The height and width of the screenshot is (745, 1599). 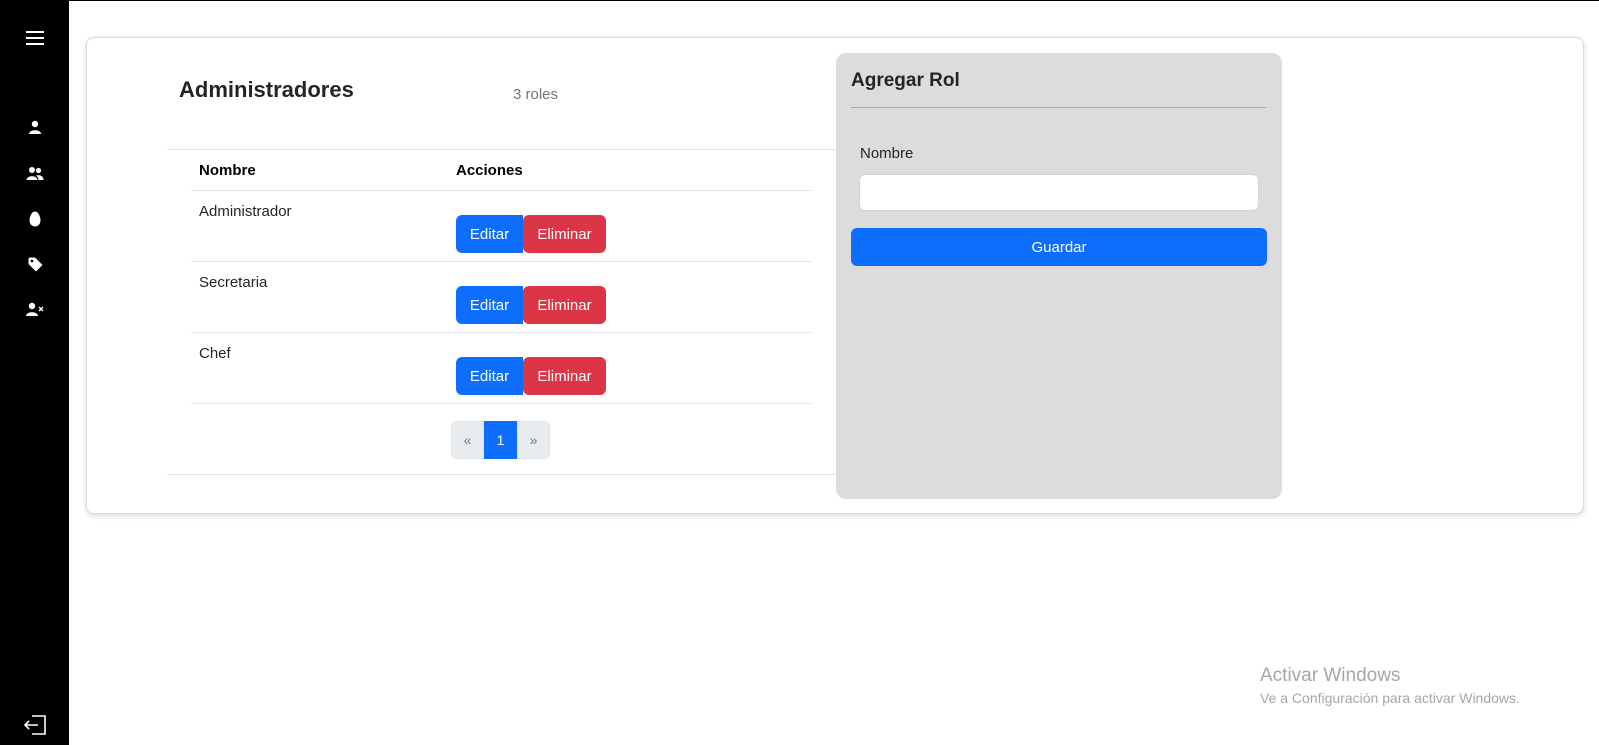 What do you see at coordinates (501, 149) in the screenshot?
I see `header-divider` at bounding box center [501, 149].